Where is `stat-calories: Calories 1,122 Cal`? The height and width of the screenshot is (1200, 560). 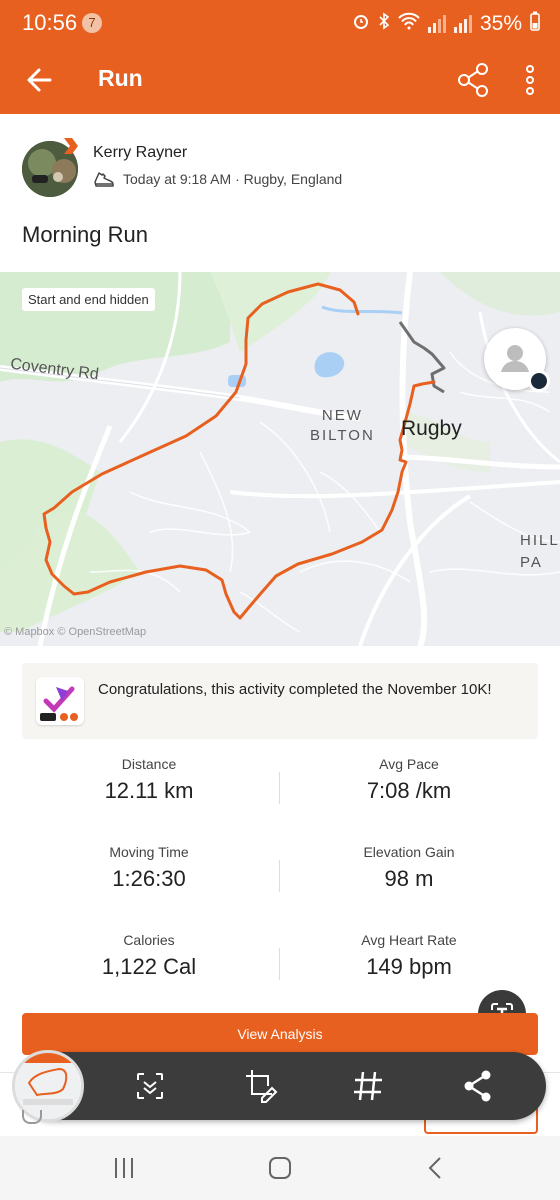 stat-calories: Calories 1,122 Cal is located at coordinates (149, 956).